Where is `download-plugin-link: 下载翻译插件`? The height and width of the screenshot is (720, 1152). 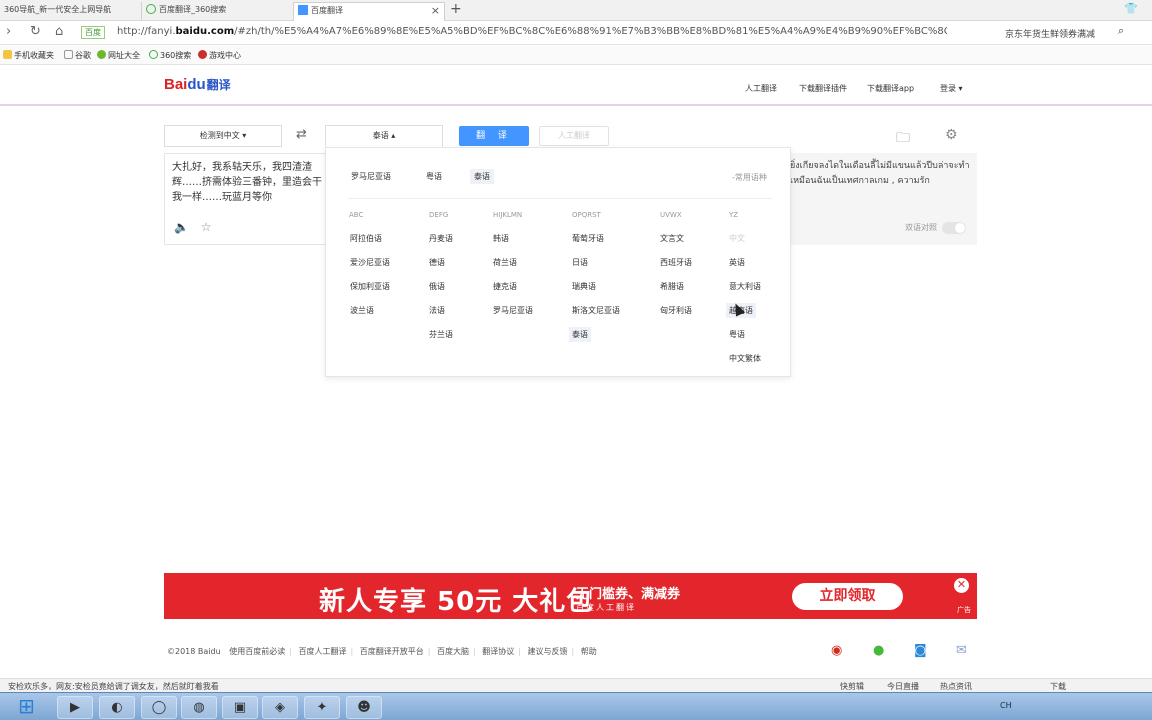
download-plugin-link: 下载翻译插件 is located at coordinates (823, 88).